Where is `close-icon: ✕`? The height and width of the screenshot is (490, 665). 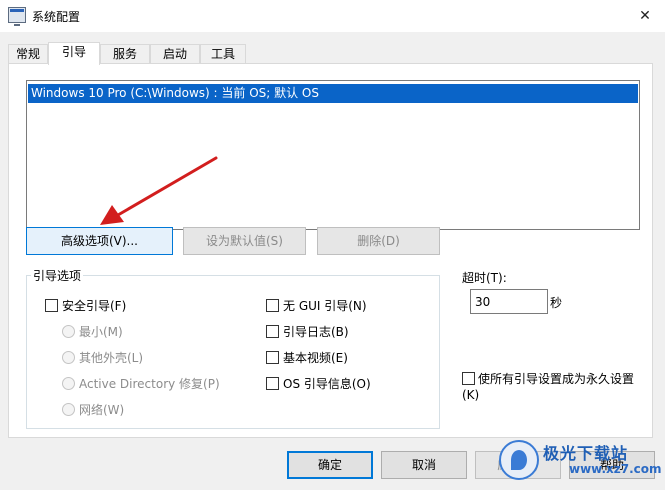 close-icon: ✕ is located at coordinates (645, 16).